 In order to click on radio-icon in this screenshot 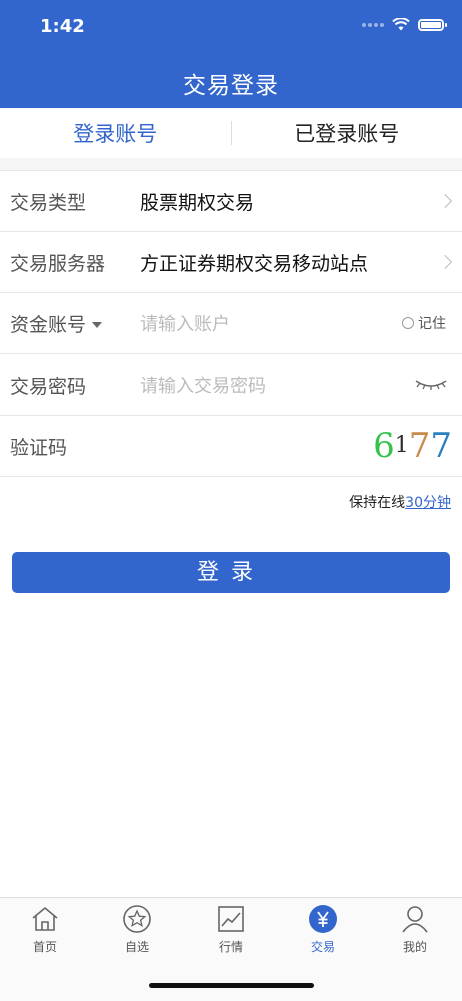, I will do `click(408, 323)`.